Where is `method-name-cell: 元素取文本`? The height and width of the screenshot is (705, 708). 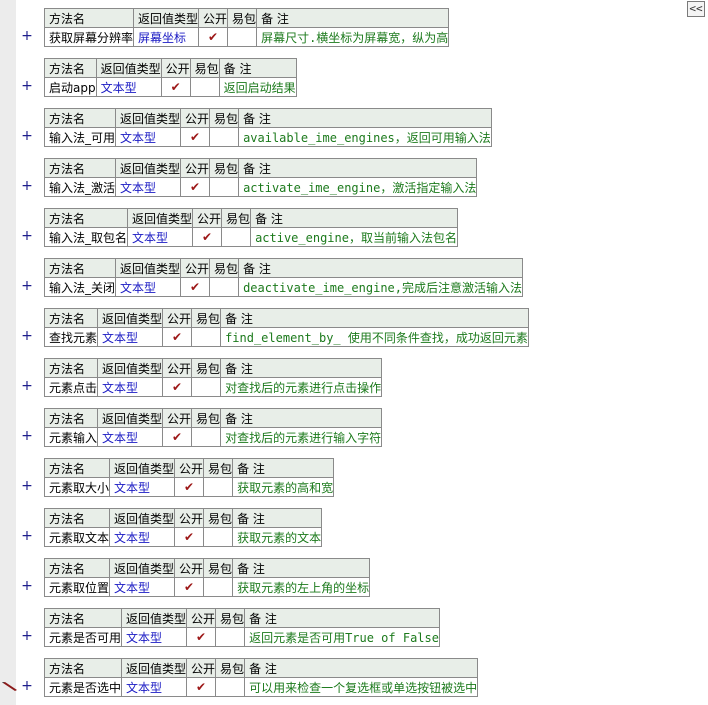
method-name-cell: 元素取文本 is located at coordinates (77, 537).